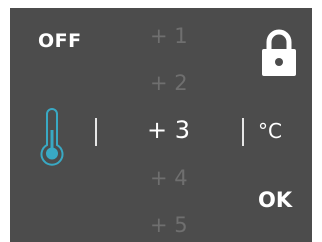  What do you see at coordinates (275, 200) in the screenshot?
I see `ok-button: OK` at bounding box center [275, 200].